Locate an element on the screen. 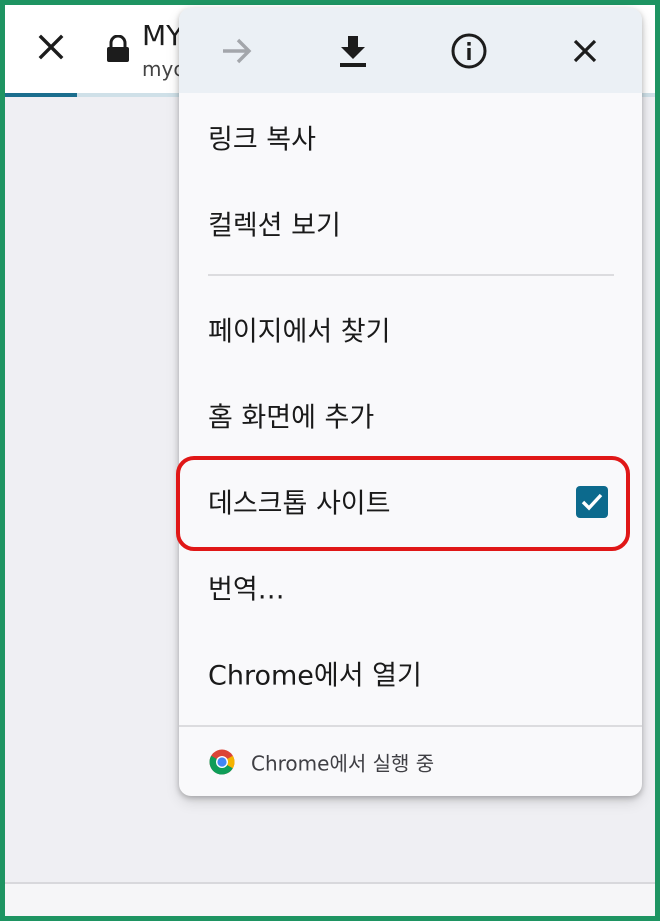  menu-item-label: 링크 복사 is located at coordinates (262, 140).